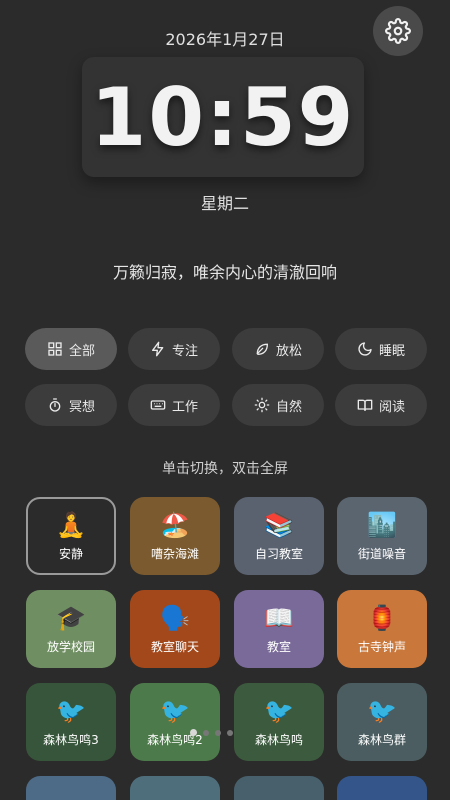  Describe the element at coordinates (262, 405) in the screenshot. I see `sun-icon` at that location.